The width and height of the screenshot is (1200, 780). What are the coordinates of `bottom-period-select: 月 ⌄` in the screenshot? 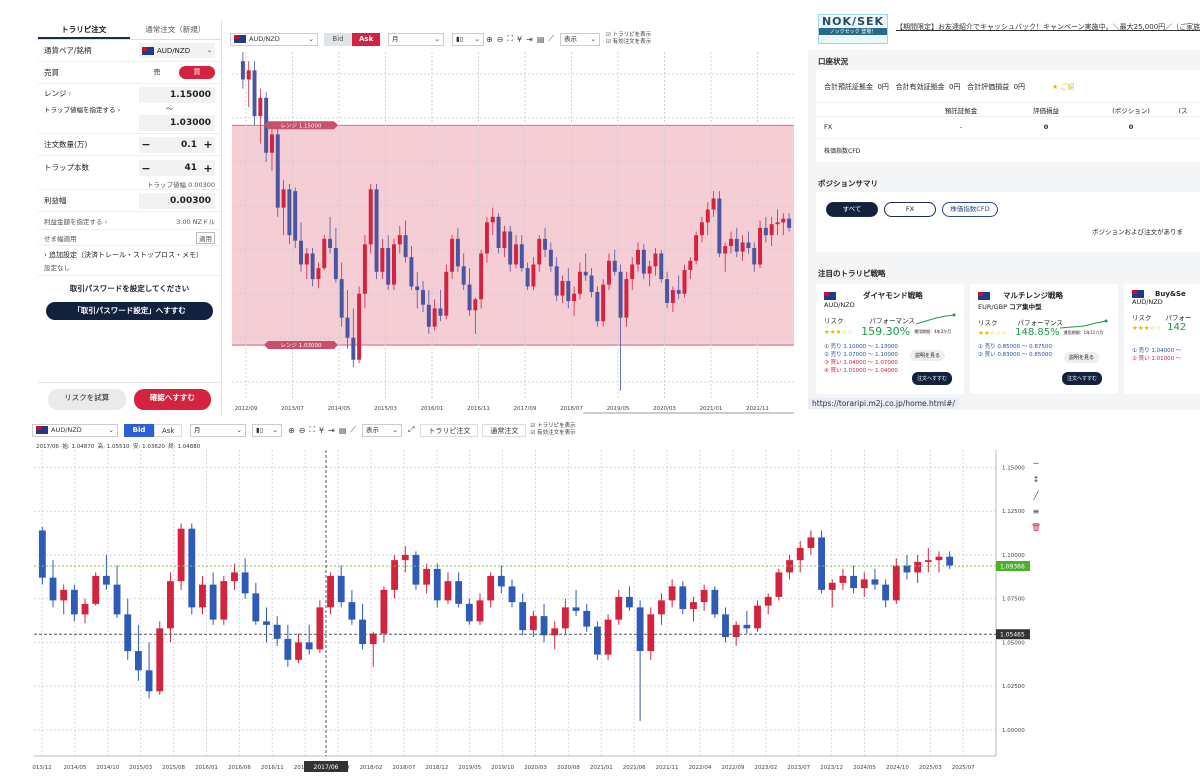 It's located at (218, 430).